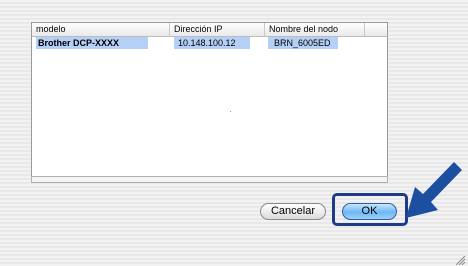 Image resolution: width=468 pixels, height=266 pixels. What do you see at coordinates (209, 179) in the screenshot?
I see `horizontal-scrollbar` at bounding box center [209, 179].